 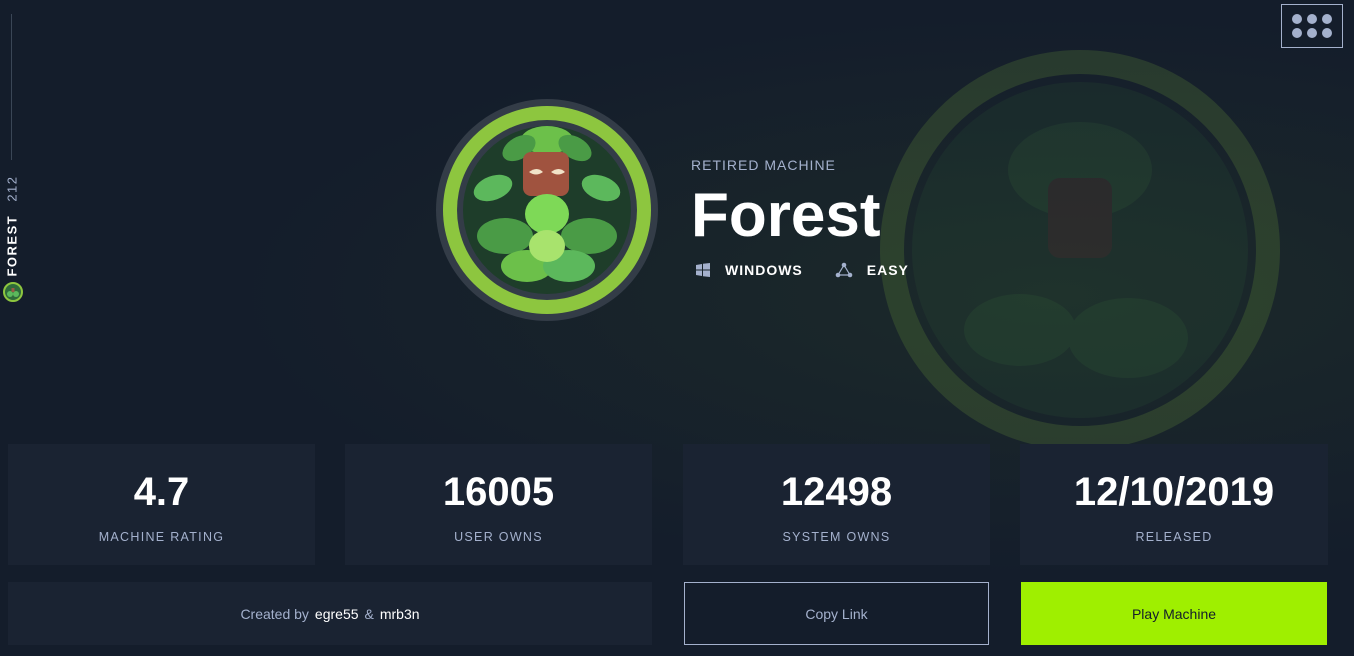 I want to click on stat-user-owns: 16005 USER OWNS, so click(x=498, y=504).